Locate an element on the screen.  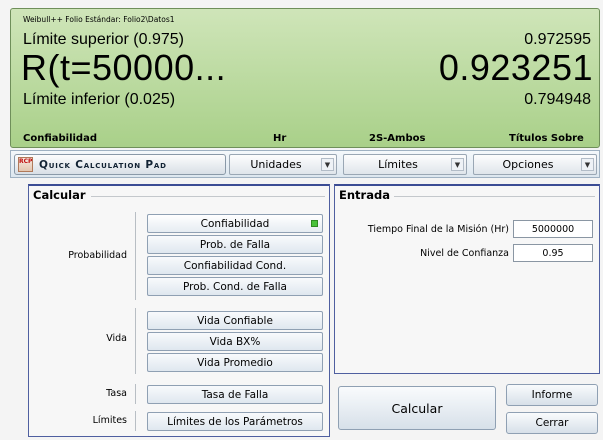
confiabilidad-button: Confiabilidad is located at coordinates (235, 223).